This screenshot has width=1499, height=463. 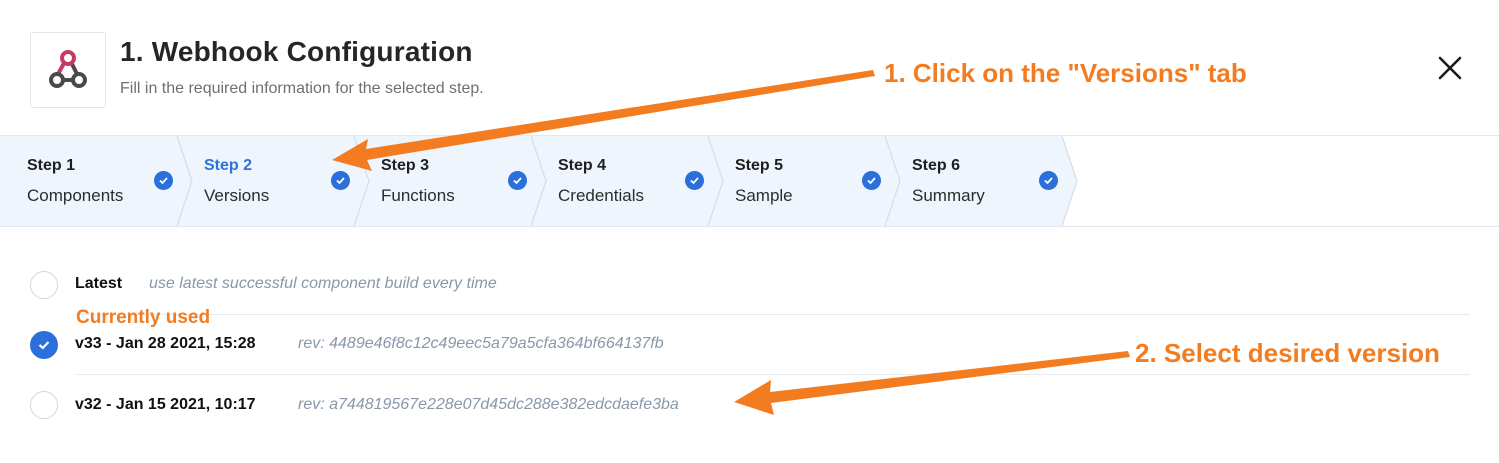 I want to click on webhook-icon, so click(x=68, y=69).